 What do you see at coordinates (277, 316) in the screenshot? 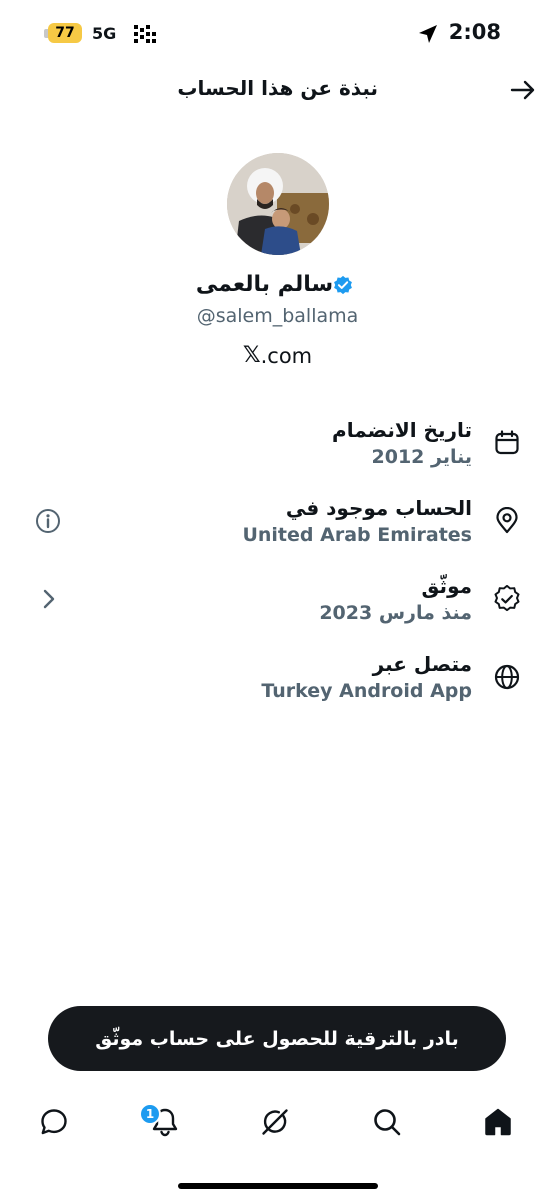
I see `handle: @salem_ballama` at bounding box center [277, 316].